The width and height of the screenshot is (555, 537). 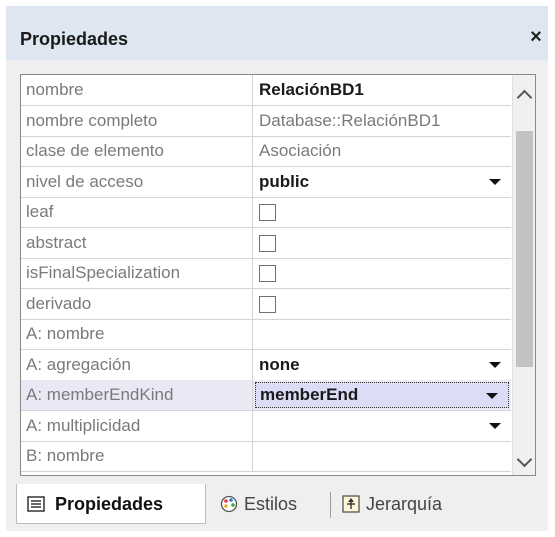 I want to click on tab-estilos-label: Estilos, so click(x=271, y=504).